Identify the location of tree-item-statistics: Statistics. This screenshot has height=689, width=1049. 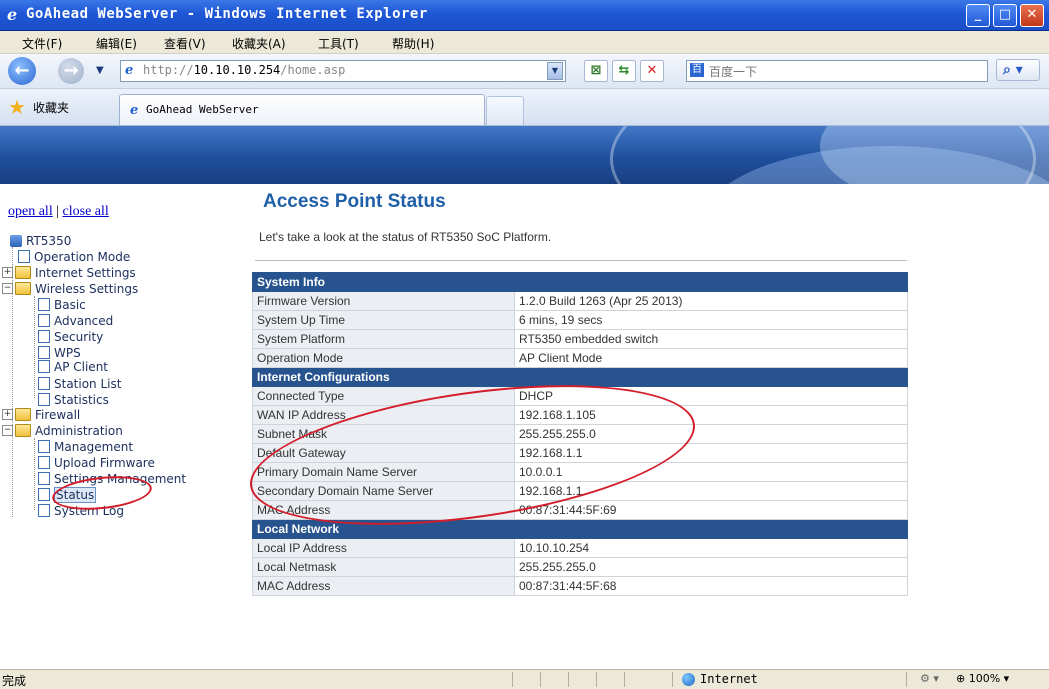
(73, 400).